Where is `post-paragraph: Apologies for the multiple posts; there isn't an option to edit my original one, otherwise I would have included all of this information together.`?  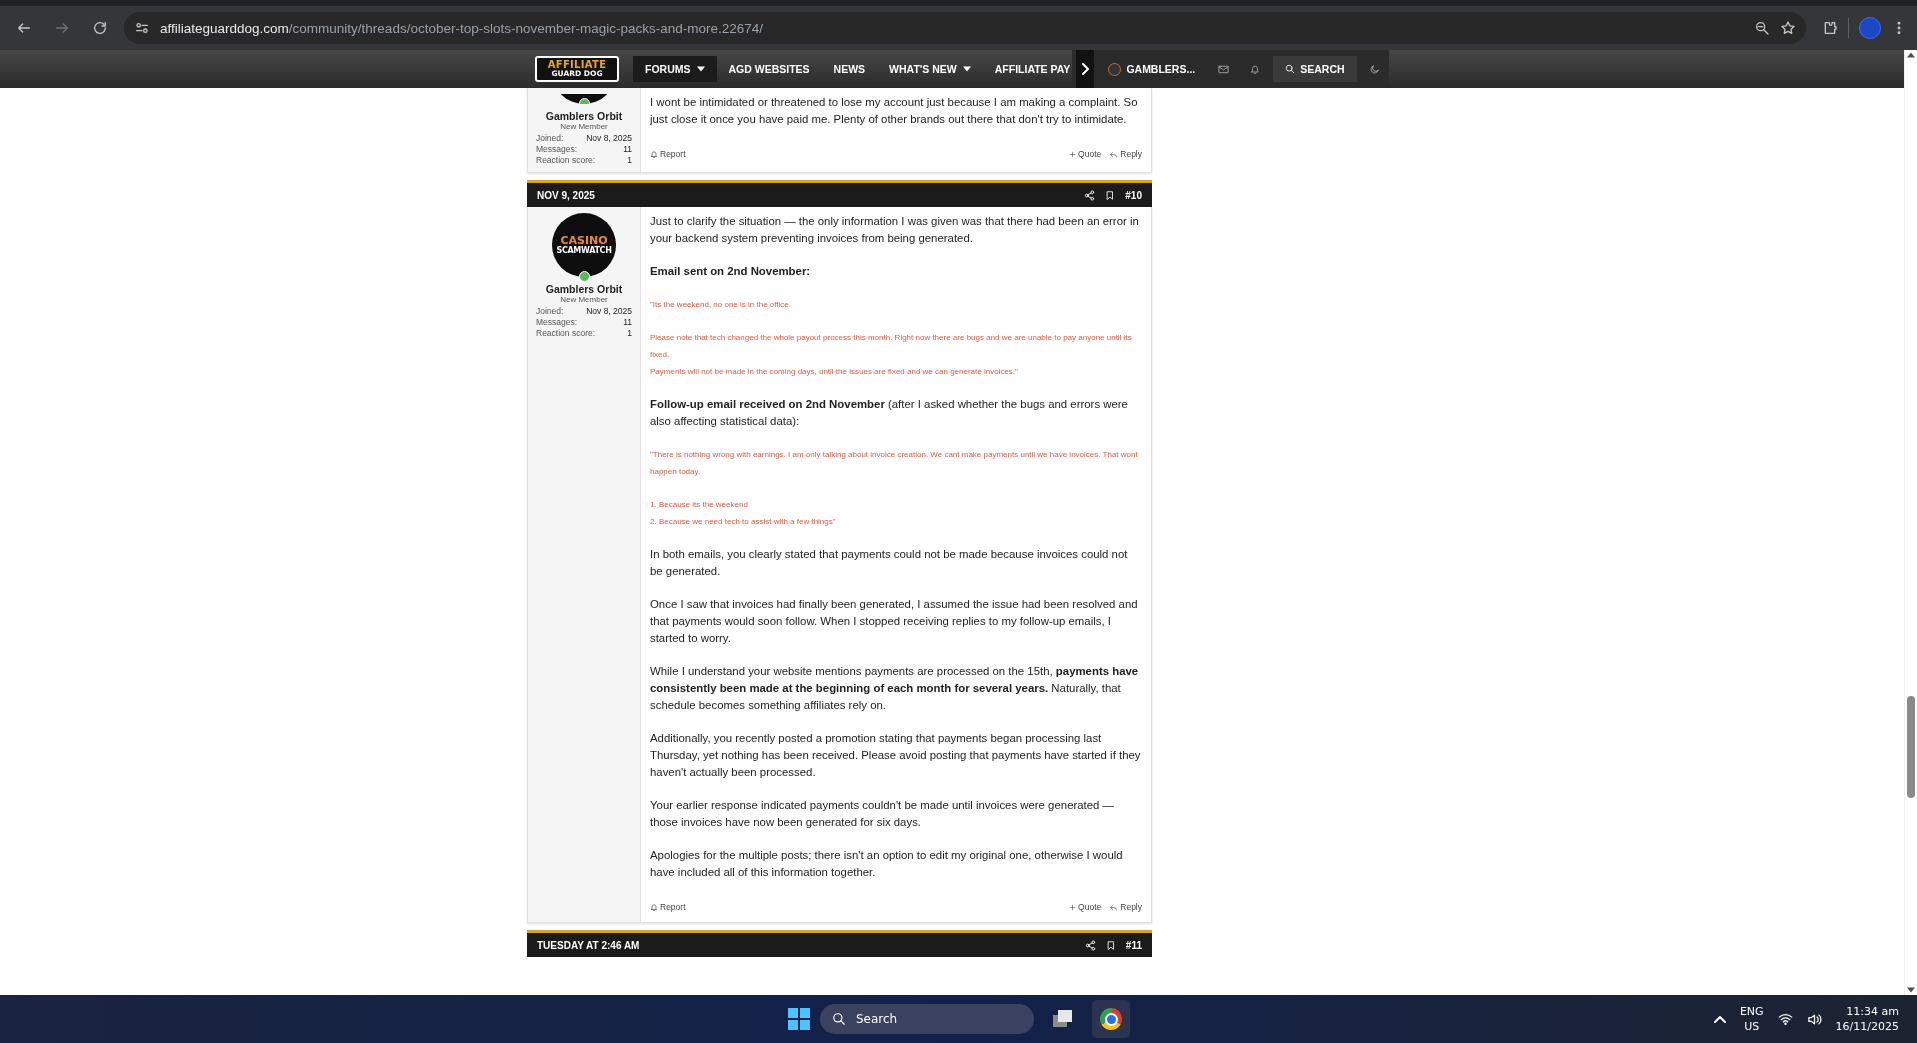 post-paragraph: Apologies for the multiple posts; there isn't an option to edit my original one, otherwise I would have included all of this information together. is located at coordinates (887, 864).